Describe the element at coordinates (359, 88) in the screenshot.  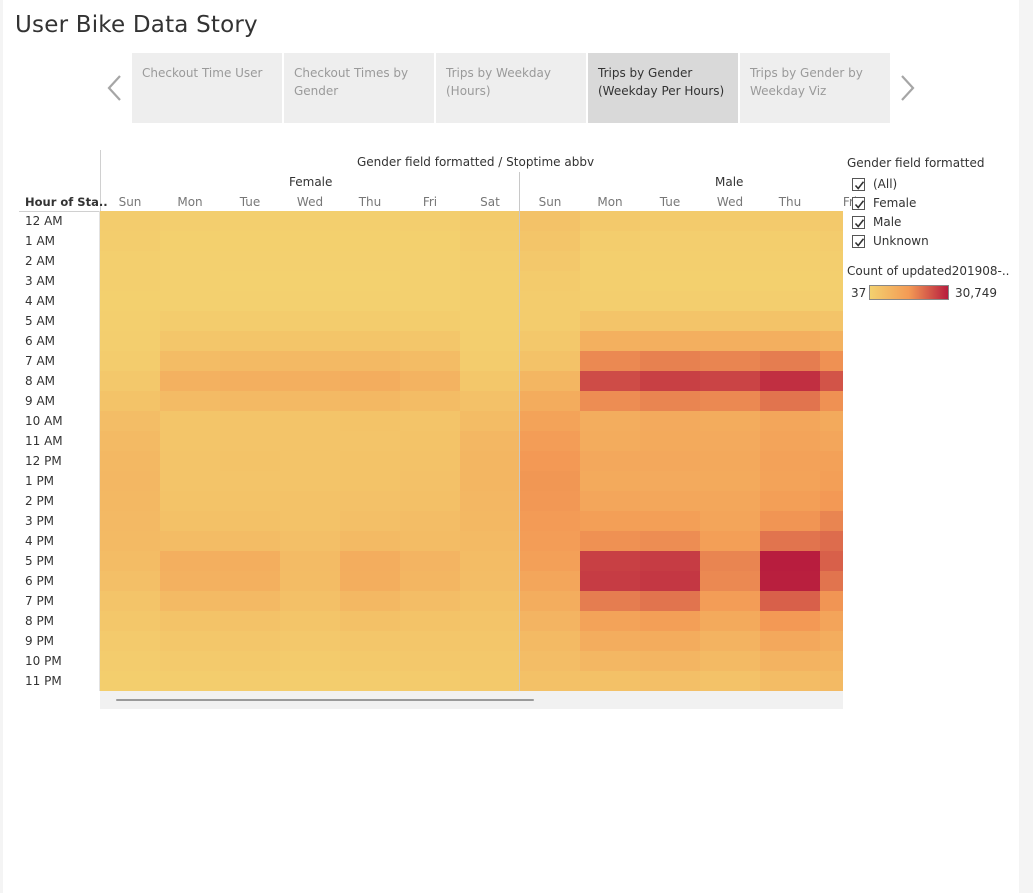
I see `tab-checkout-times-by-gender: Checkout Times by Gender` at that location.